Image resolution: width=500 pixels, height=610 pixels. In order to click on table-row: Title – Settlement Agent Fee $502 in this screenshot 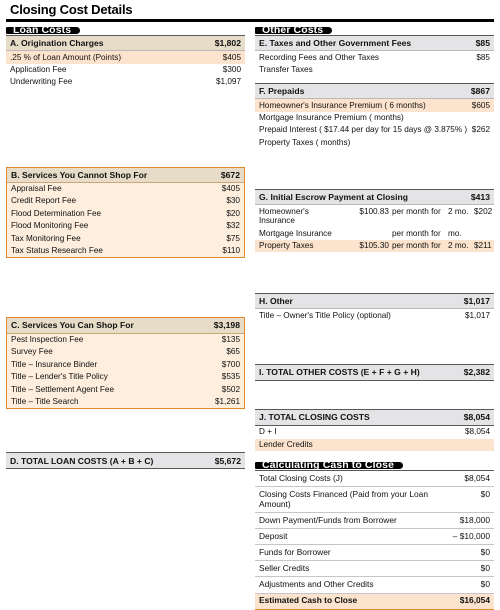, I will do `click(125, 389)`.